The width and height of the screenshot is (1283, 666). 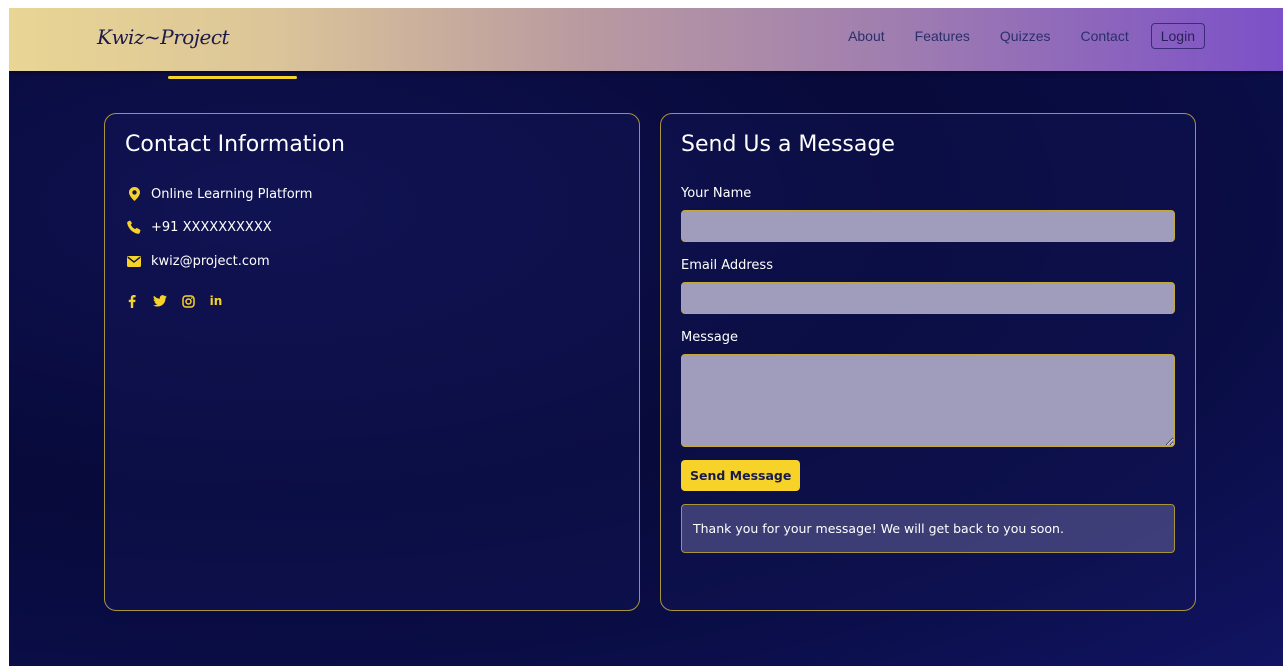 What do you see at coordinates (727, 265) in the screenshot?
I see `email-label: Email Address` at bounding box center [727, 265].